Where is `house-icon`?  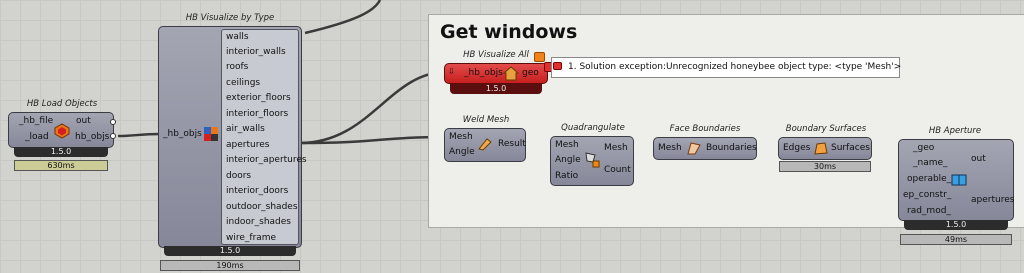
house-icon is located at coordinates (511, 75).